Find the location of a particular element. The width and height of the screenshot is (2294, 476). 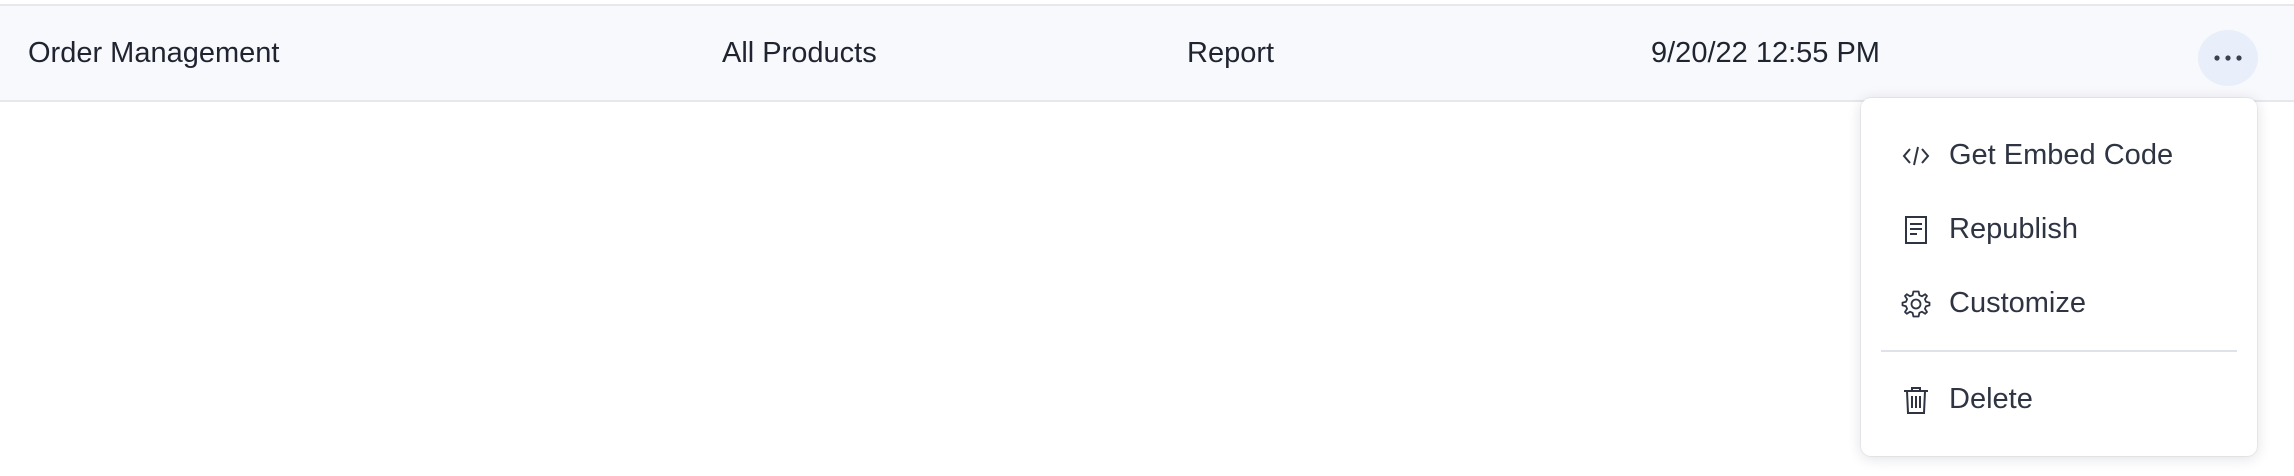

row-date-cell: 9/20/22 12:55 PM is located at coordinates (1765, 53).